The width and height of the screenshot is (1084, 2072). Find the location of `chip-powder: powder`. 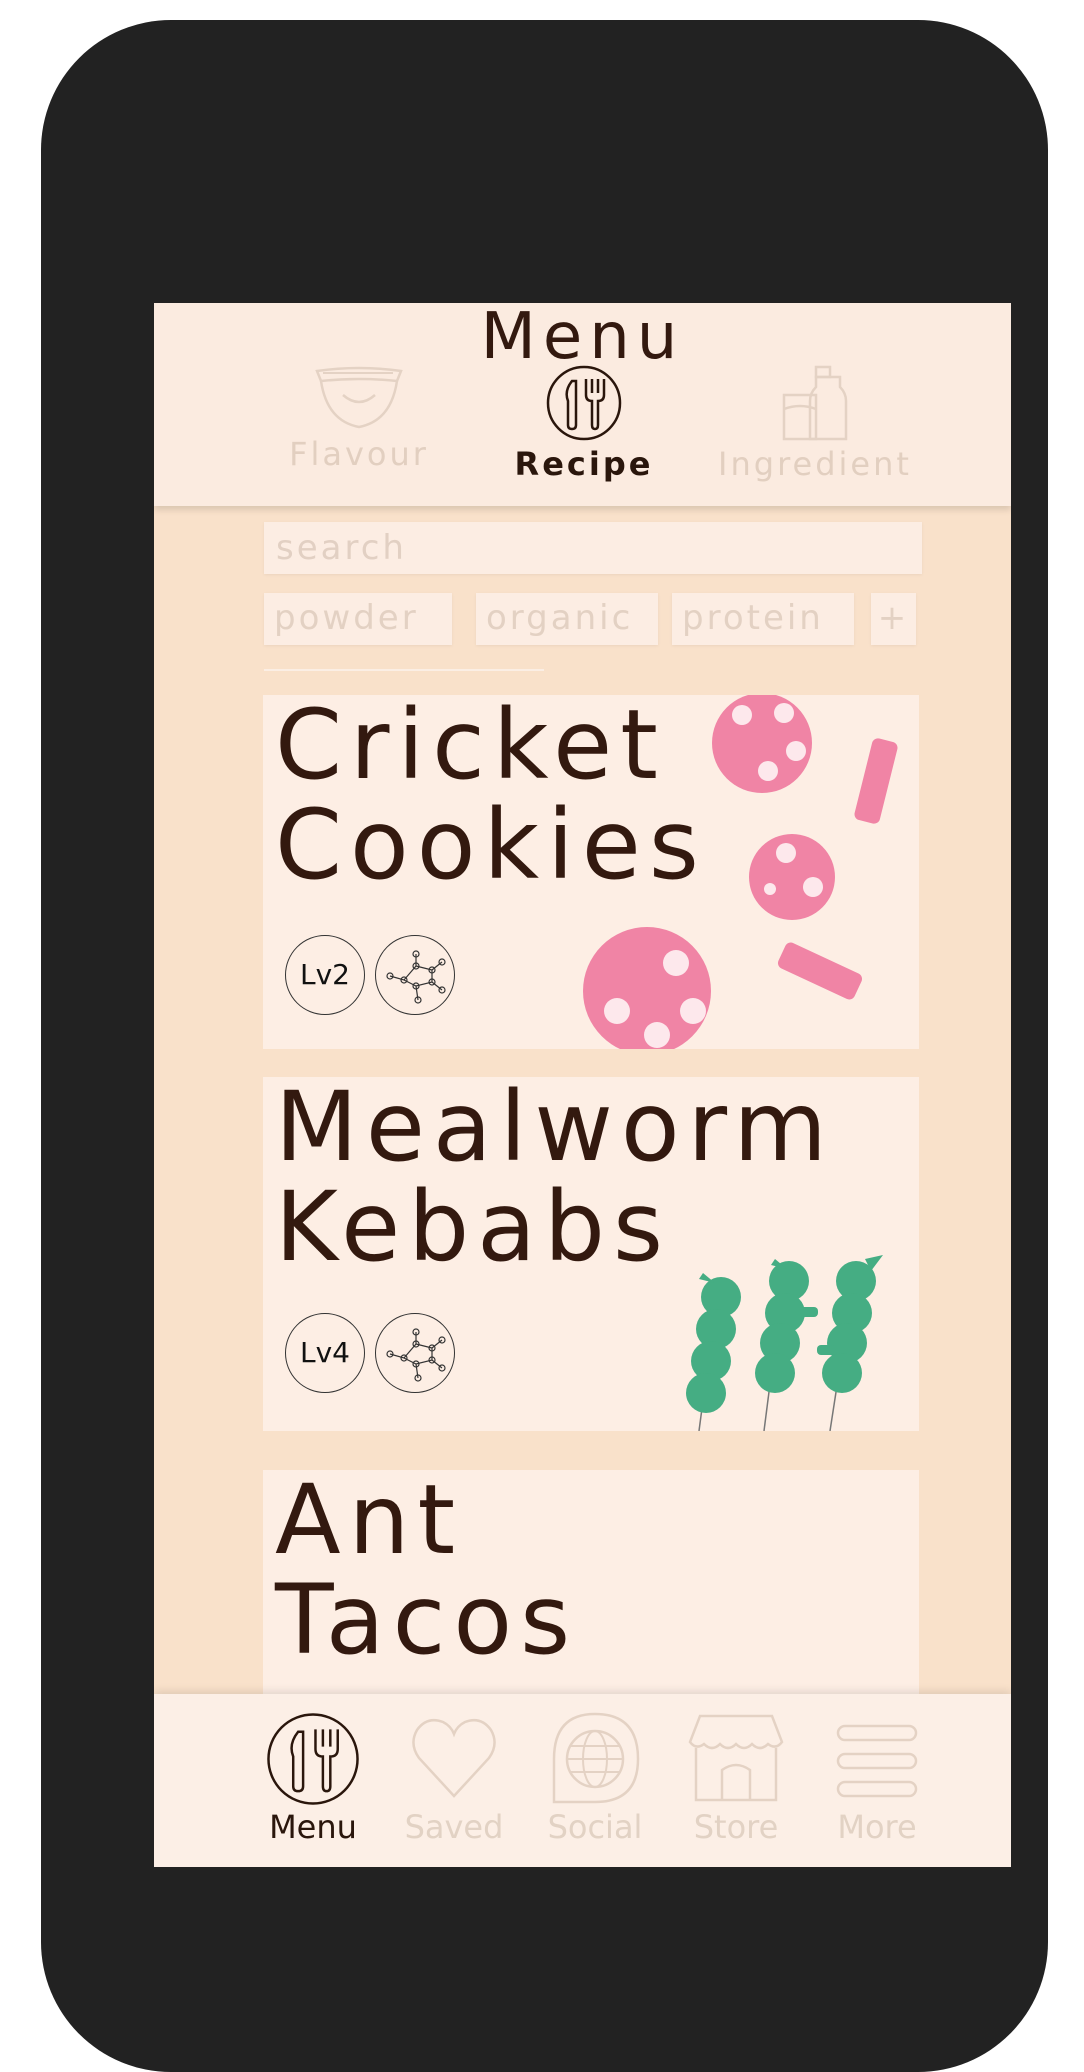

chip-powder: powder is located at coordinates (358, 619).